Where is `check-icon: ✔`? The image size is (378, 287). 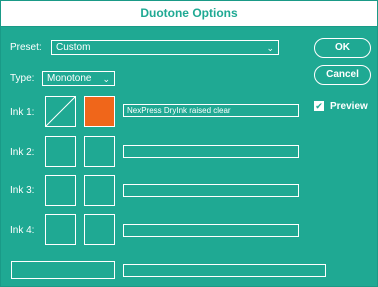
check-icon: ✔ is located at coordinates (319, 106).